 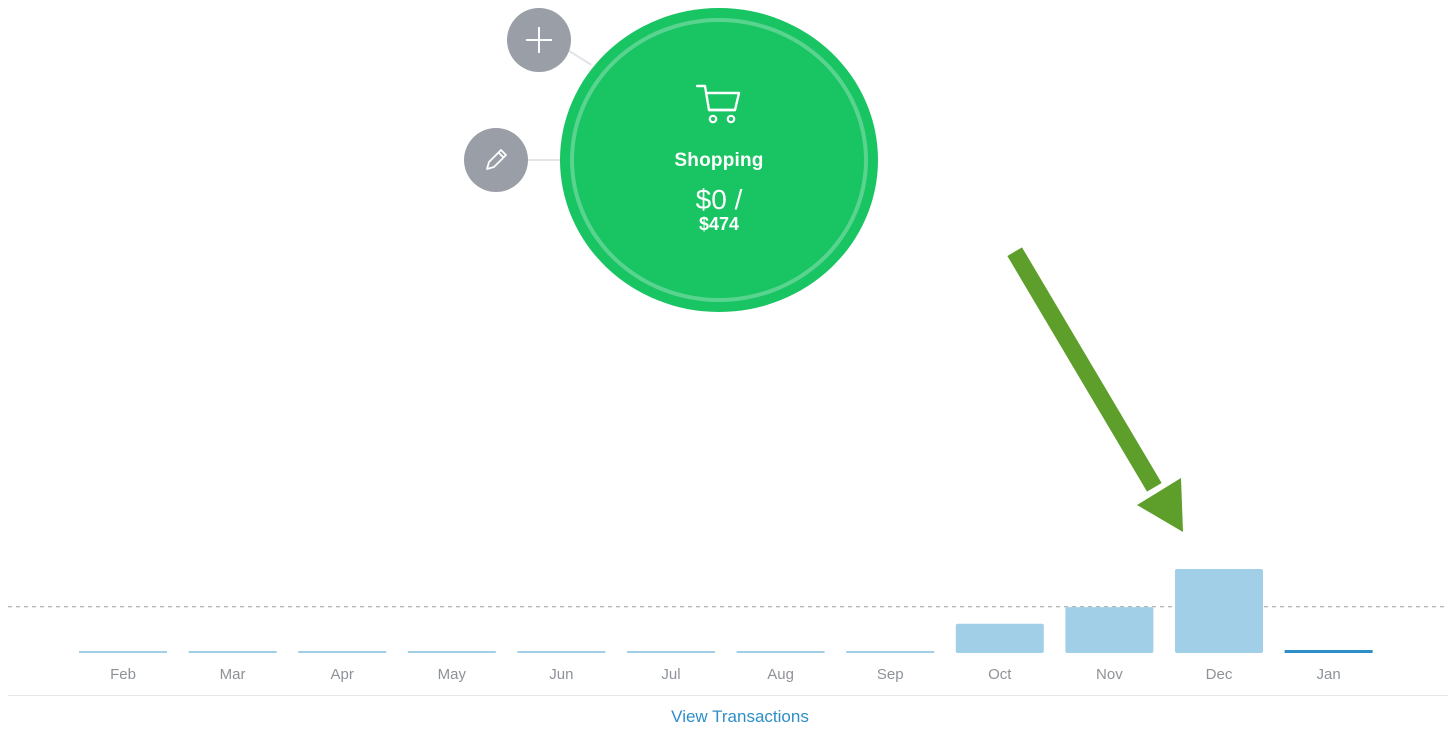 I want to click on month-label-oct: Oct, so click(x=1000, y=674).